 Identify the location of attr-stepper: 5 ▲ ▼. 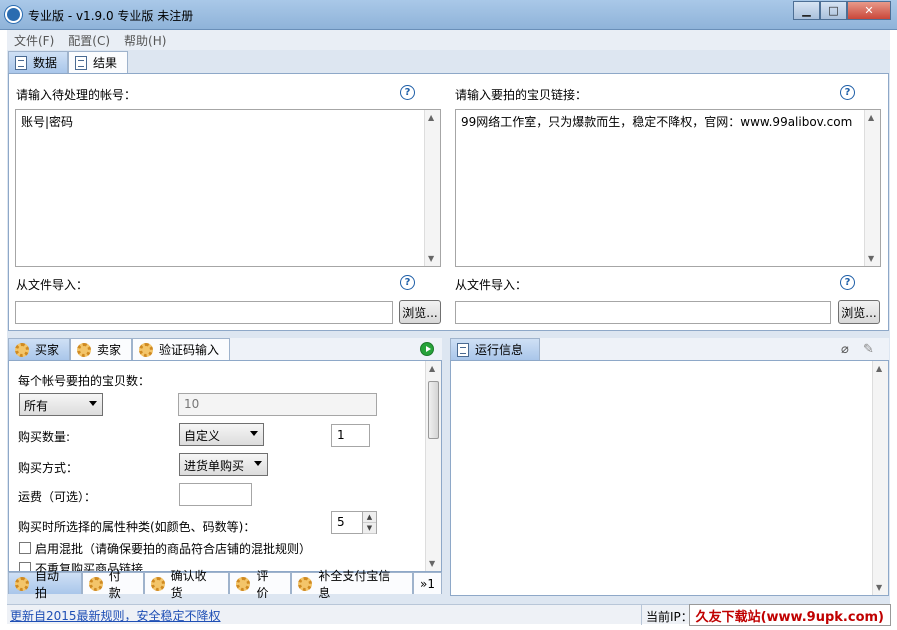
(354, 522).